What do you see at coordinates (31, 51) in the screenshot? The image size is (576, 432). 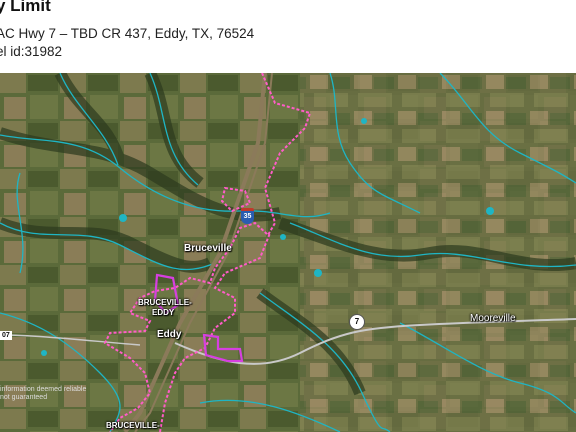 I see `parcel-id: el id:31982` at bounding box center [31, 51].